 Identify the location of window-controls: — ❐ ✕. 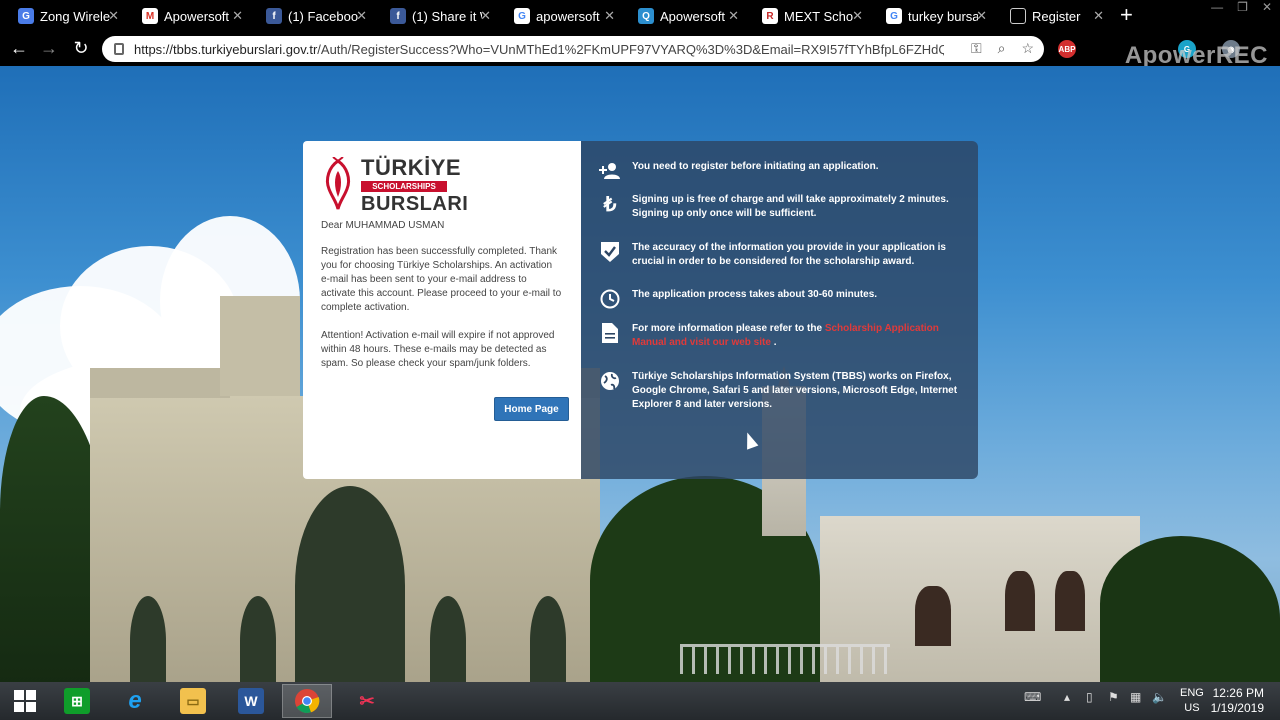
(1241, 7).